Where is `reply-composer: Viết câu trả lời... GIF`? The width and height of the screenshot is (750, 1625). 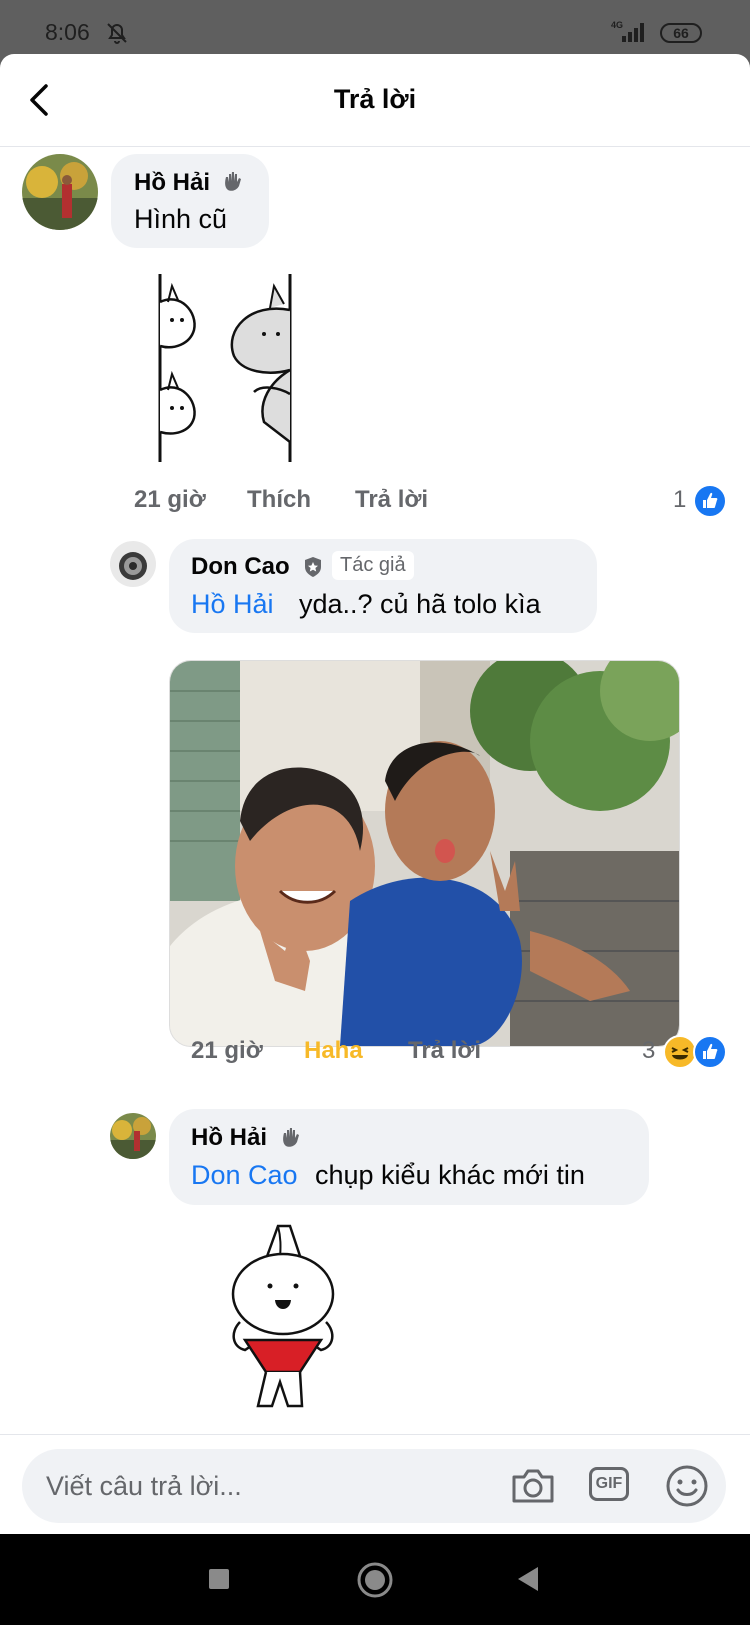 reply-composer: Viết câu trả lời... GIF is located at coordinates (375, 1484).